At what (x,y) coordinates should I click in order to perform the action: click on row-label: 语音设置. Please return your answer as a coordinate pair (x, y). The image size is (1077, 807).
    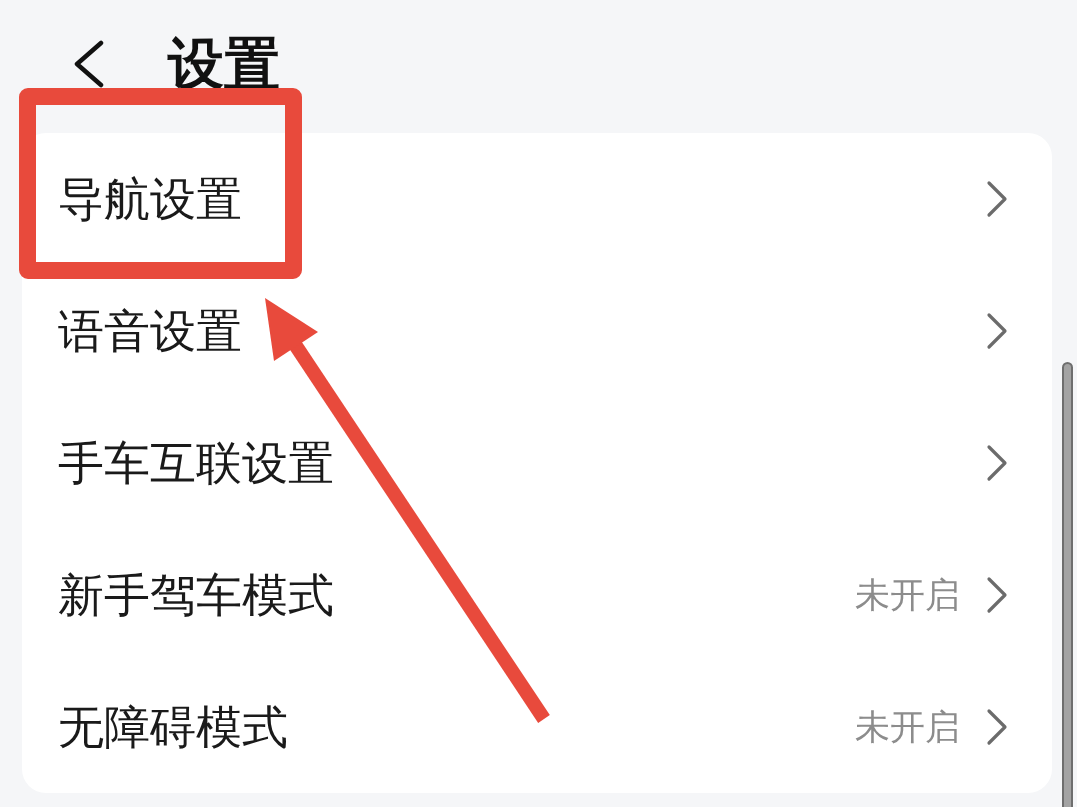
    Looking at the image, I should click on (150, 331).